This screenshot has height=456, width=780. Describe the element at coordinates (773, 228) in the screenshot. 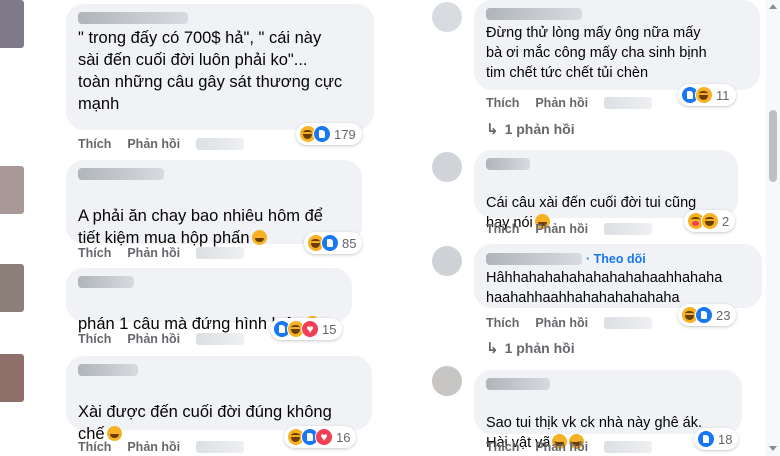

I see `scrollbar` at that location.